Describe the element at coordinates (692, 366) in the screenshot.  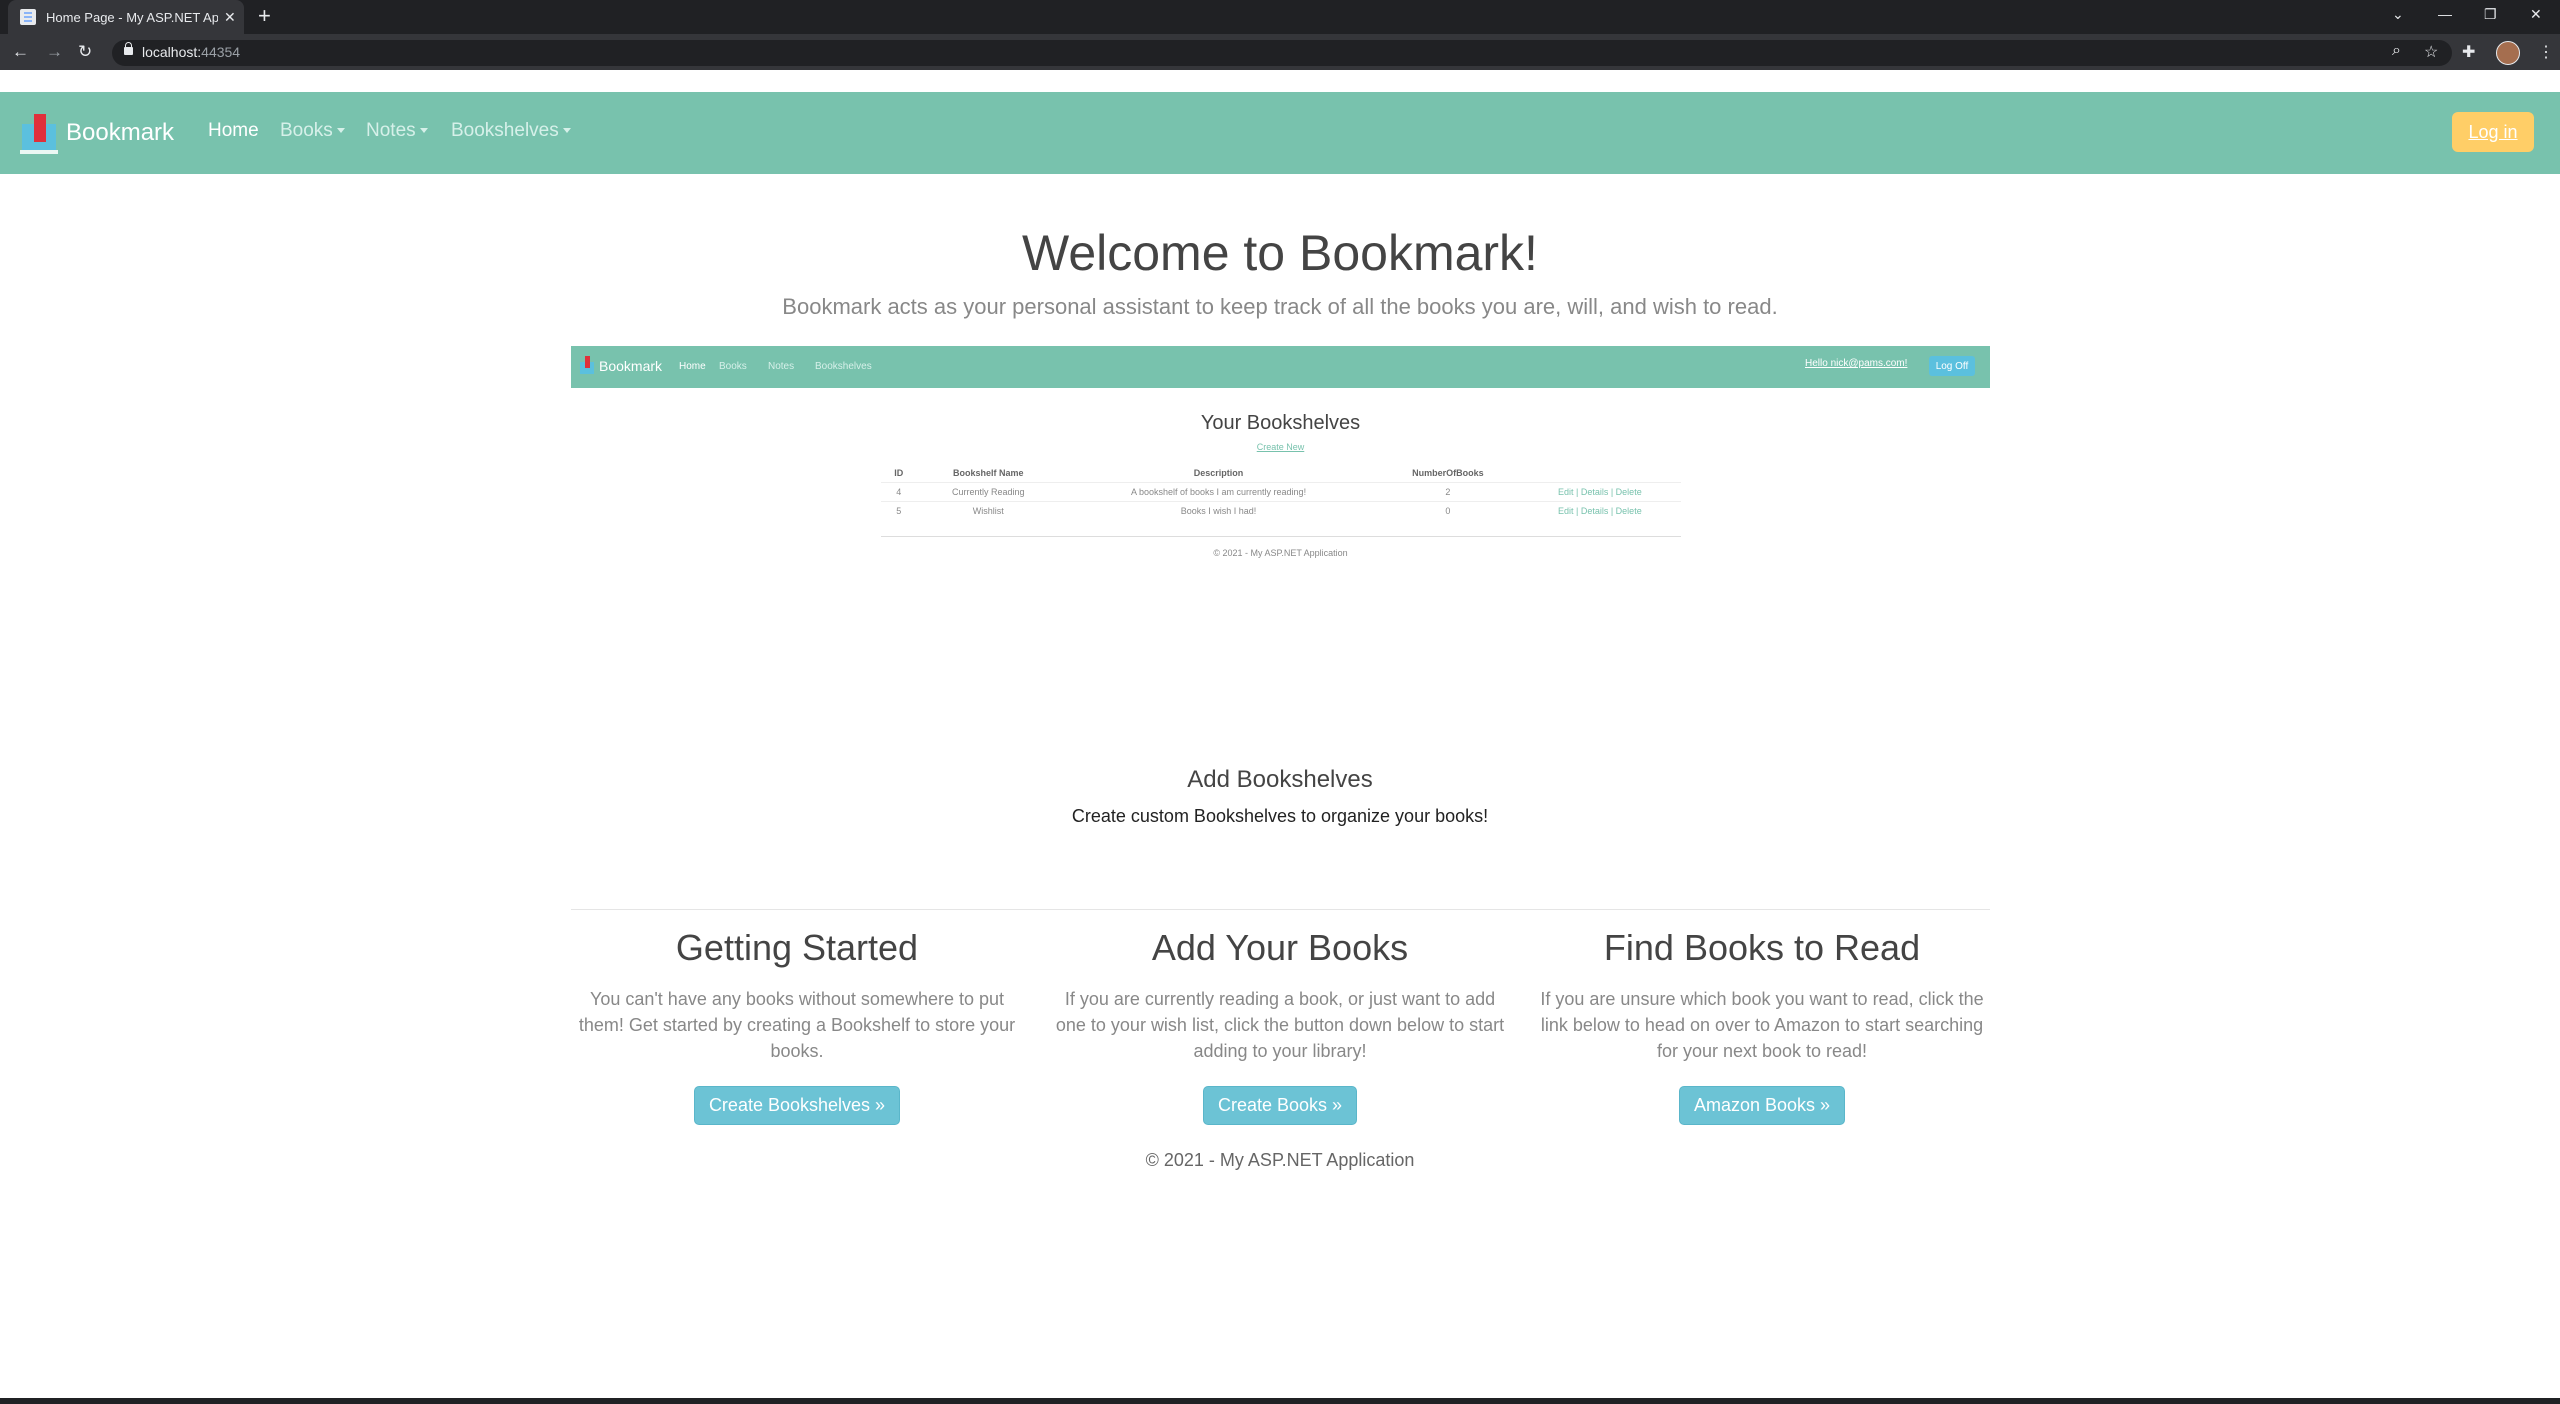
I see `preview-nav-home: Home` at that location.